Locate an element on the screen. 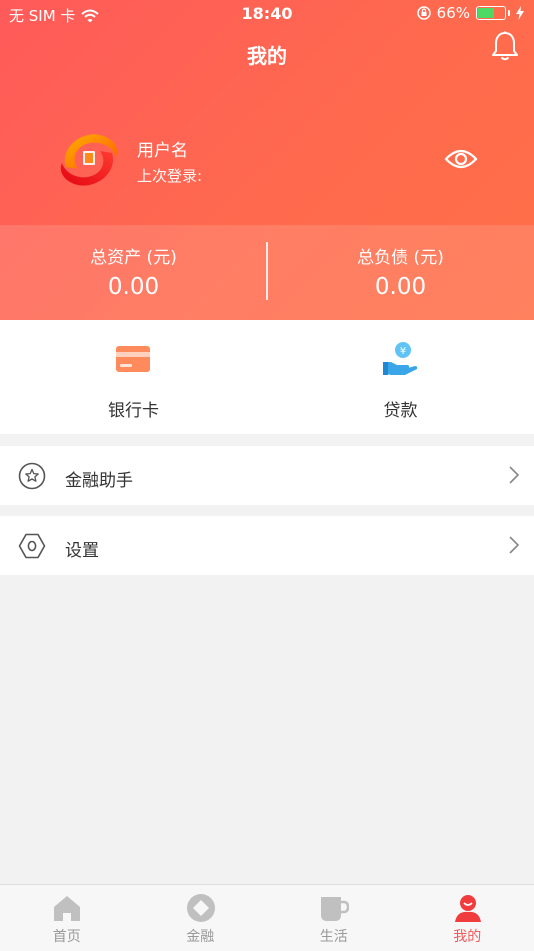  tab-mine: 我的 is located at coordinates (467, 918).